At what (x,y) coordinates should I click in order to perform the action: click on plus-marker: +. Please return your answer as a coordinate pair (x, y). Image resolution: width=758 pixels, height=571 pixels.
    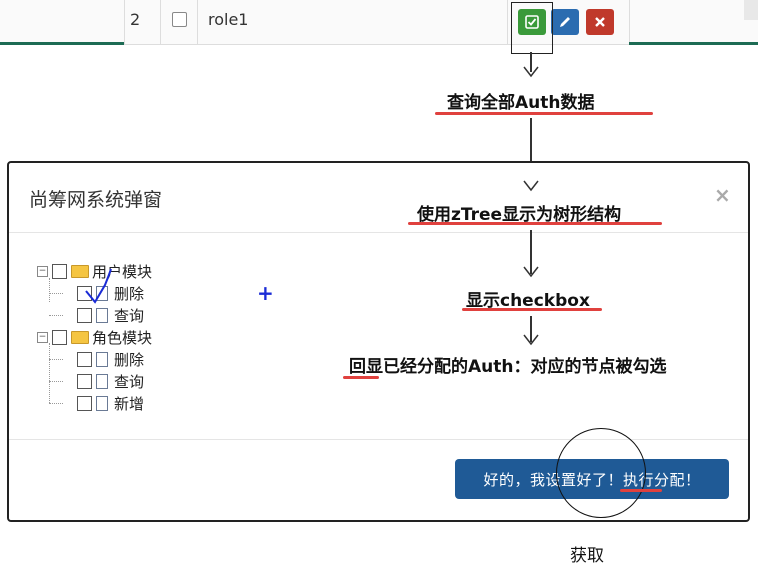
    Looking at the image, I should click on (265, 293).